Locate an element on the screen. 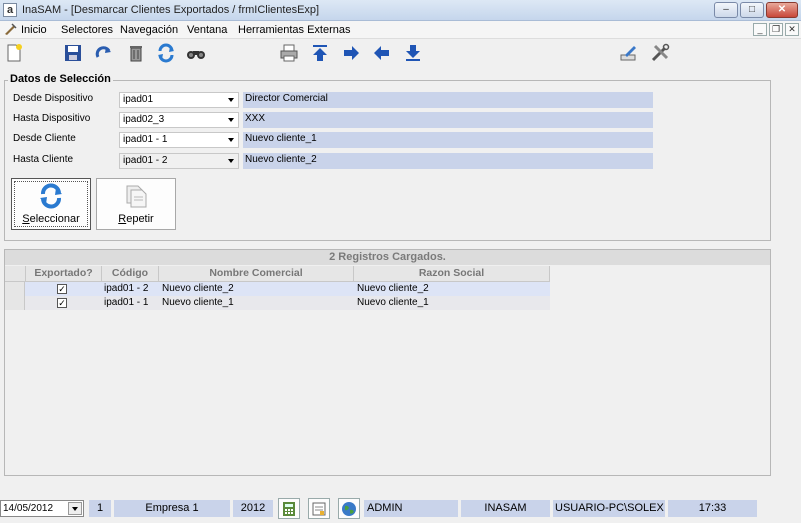  mdi-close-button: ✕ is located at coordinates (792, 29).